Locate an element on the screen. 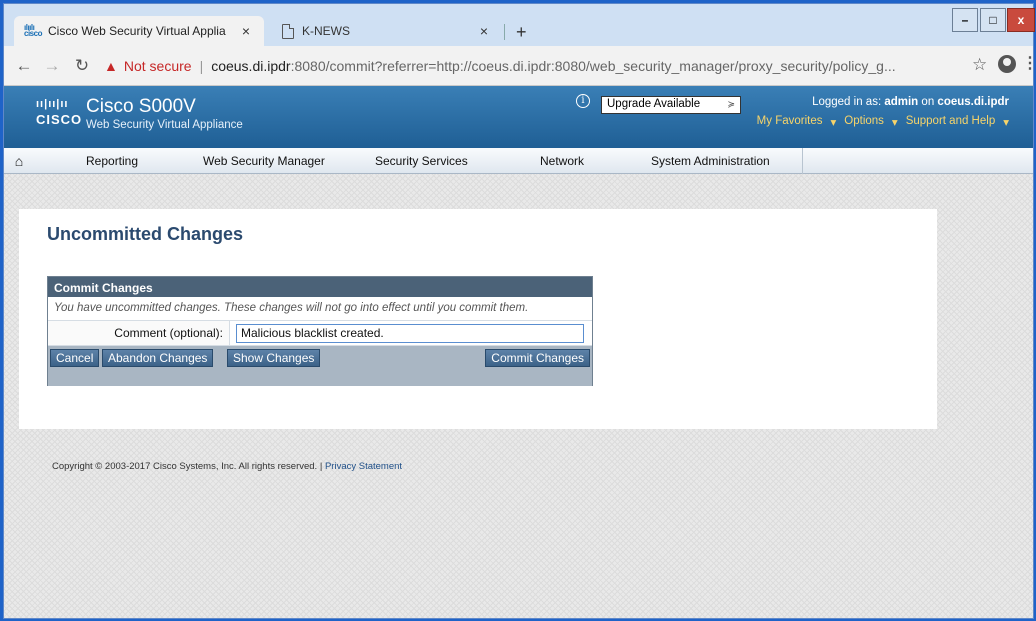 The height and width of the screenshot is (621, 1036). nav-network: Network is located at coordinates (562, 161).